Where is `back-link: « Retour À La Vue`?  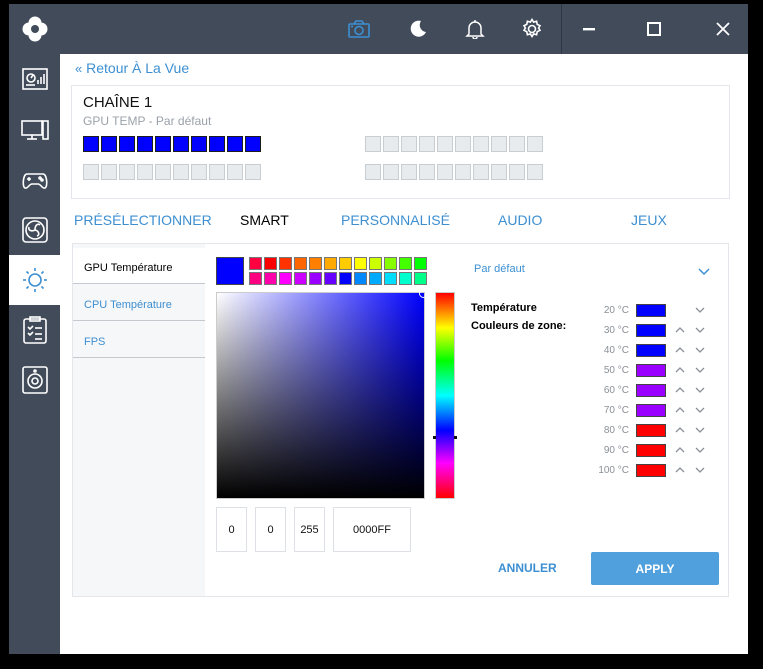 back-link: « Retour À La Vue is located at coordinates (132, 68).